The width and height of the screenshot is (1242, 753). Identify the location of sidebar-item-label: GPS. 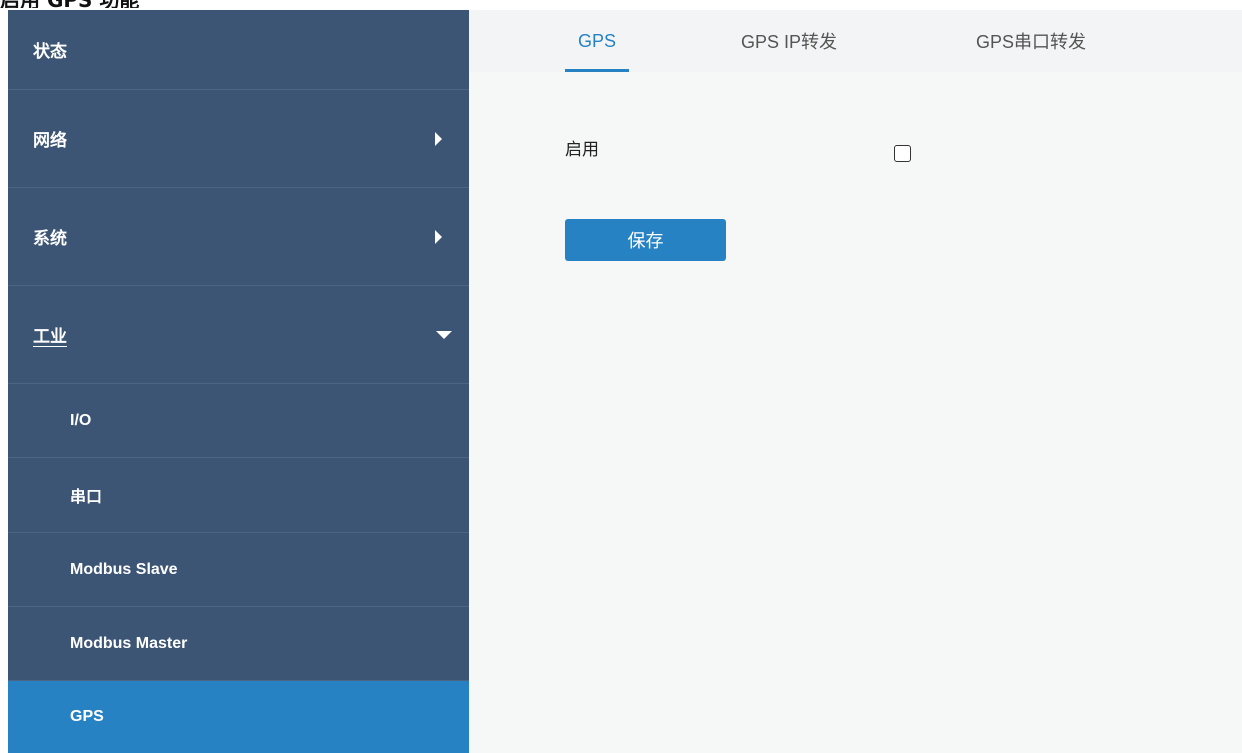
(87, 716).